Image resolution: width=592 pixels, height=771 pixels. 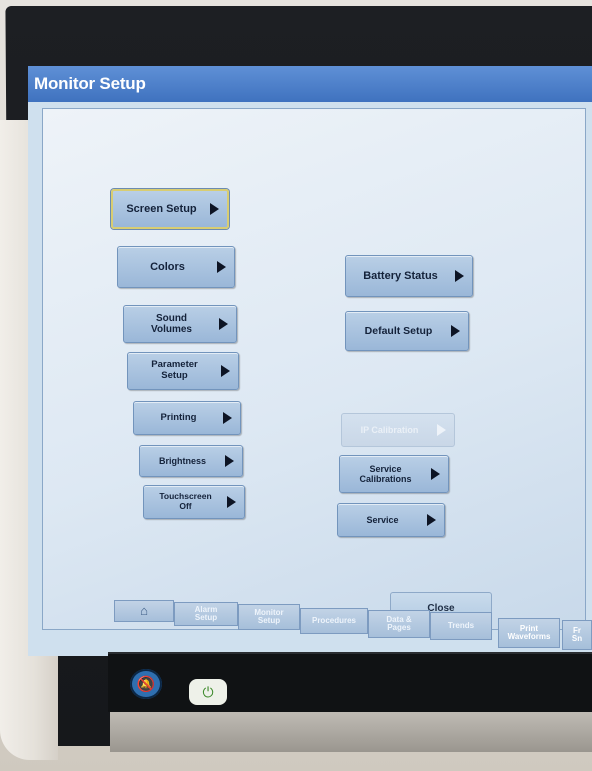 I want to click on button-label: Sound Volumes, so click(x=171, y=324).